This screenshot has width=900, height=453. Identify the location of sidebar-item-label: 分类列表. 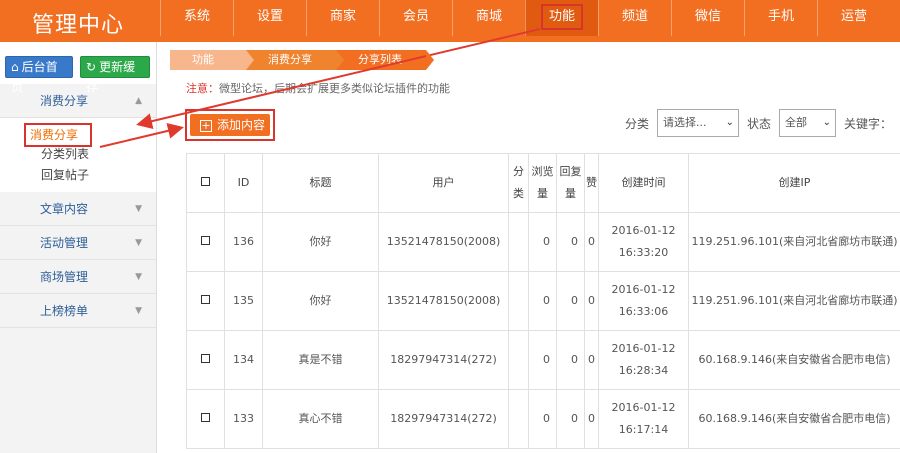
(65, 154).